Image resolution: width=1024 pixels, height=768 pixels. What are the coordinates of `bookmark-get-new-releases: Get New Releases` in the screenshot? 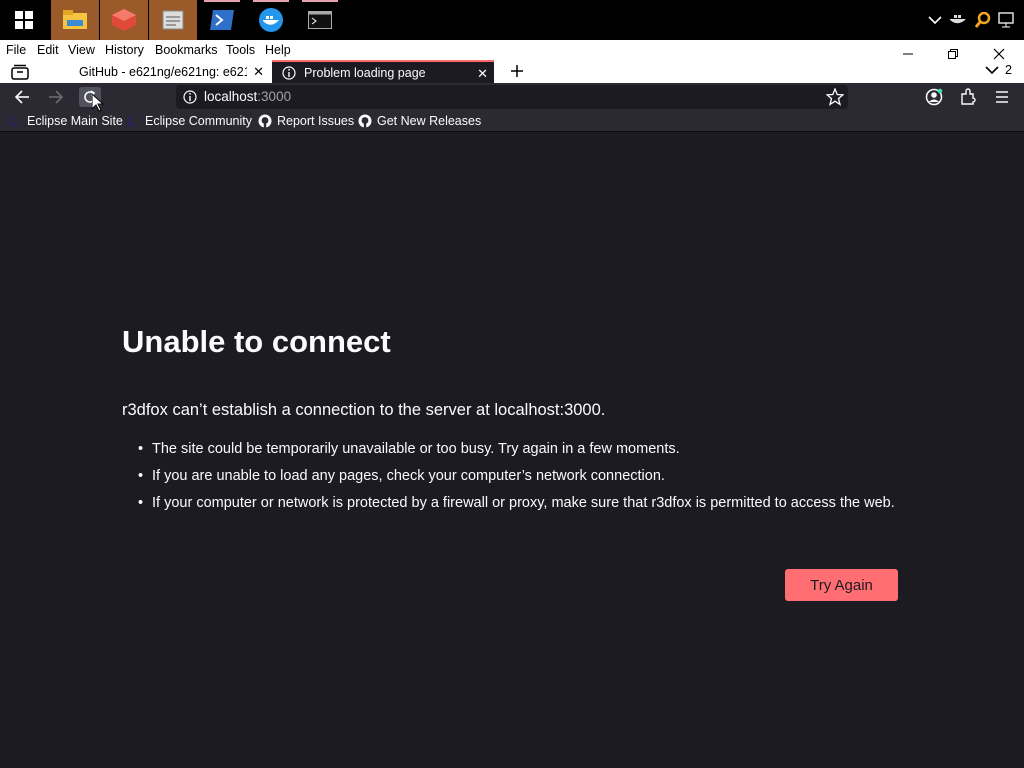 It's located at (419, 121).